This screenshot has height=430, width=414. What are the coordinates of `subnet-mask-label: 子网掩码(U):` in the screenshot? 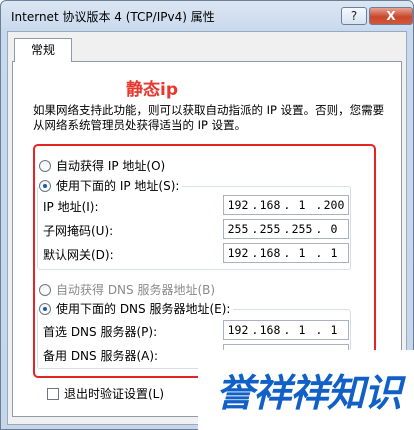 It's located at (78, 231).